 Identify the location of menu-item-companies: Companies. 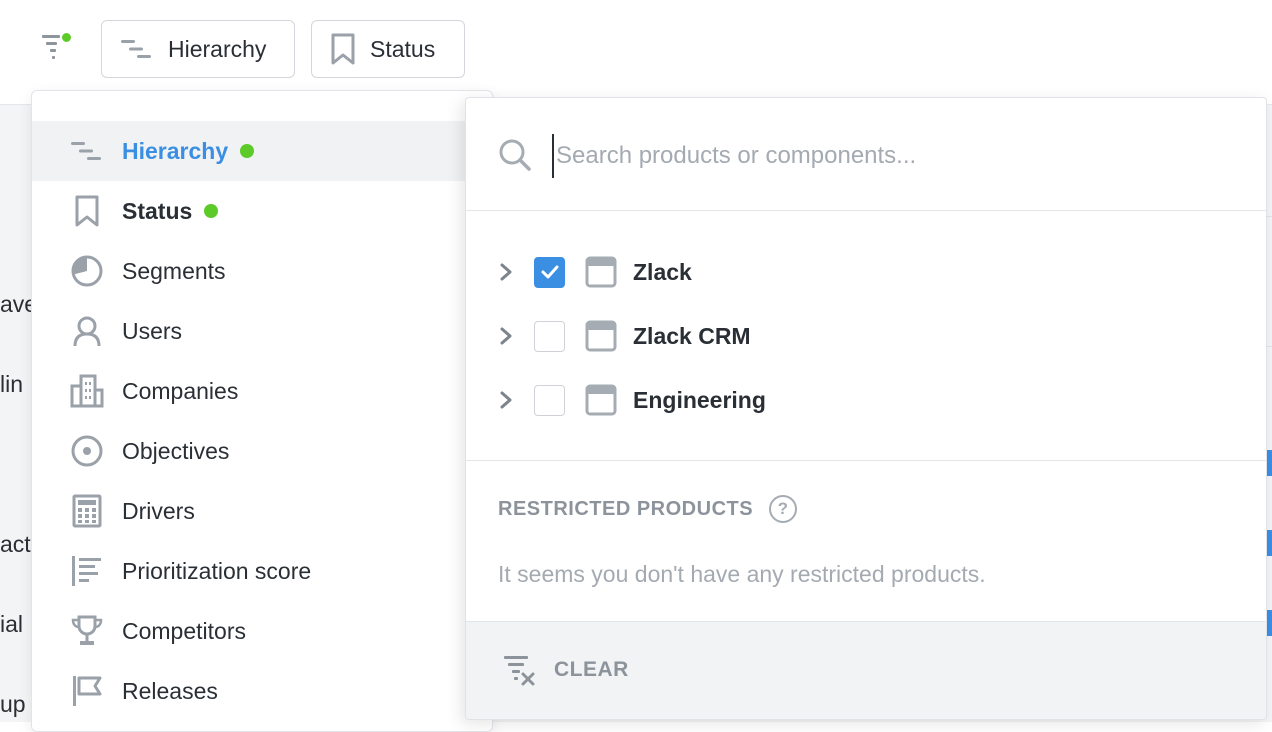
(262, 391).